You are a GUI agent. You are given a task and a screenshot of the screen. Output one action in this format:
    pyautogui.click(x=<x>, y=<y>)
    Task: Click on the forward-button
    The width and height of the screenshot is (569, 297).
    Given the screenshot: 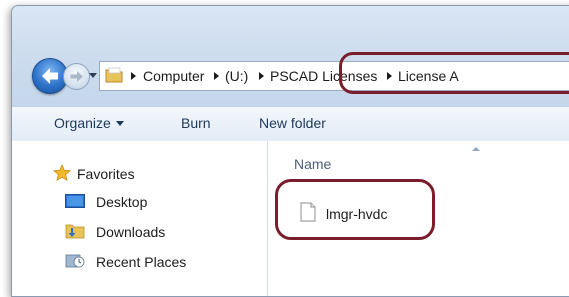 What is the action you would take?
    pyautogui.click(x=76, y=76)
    